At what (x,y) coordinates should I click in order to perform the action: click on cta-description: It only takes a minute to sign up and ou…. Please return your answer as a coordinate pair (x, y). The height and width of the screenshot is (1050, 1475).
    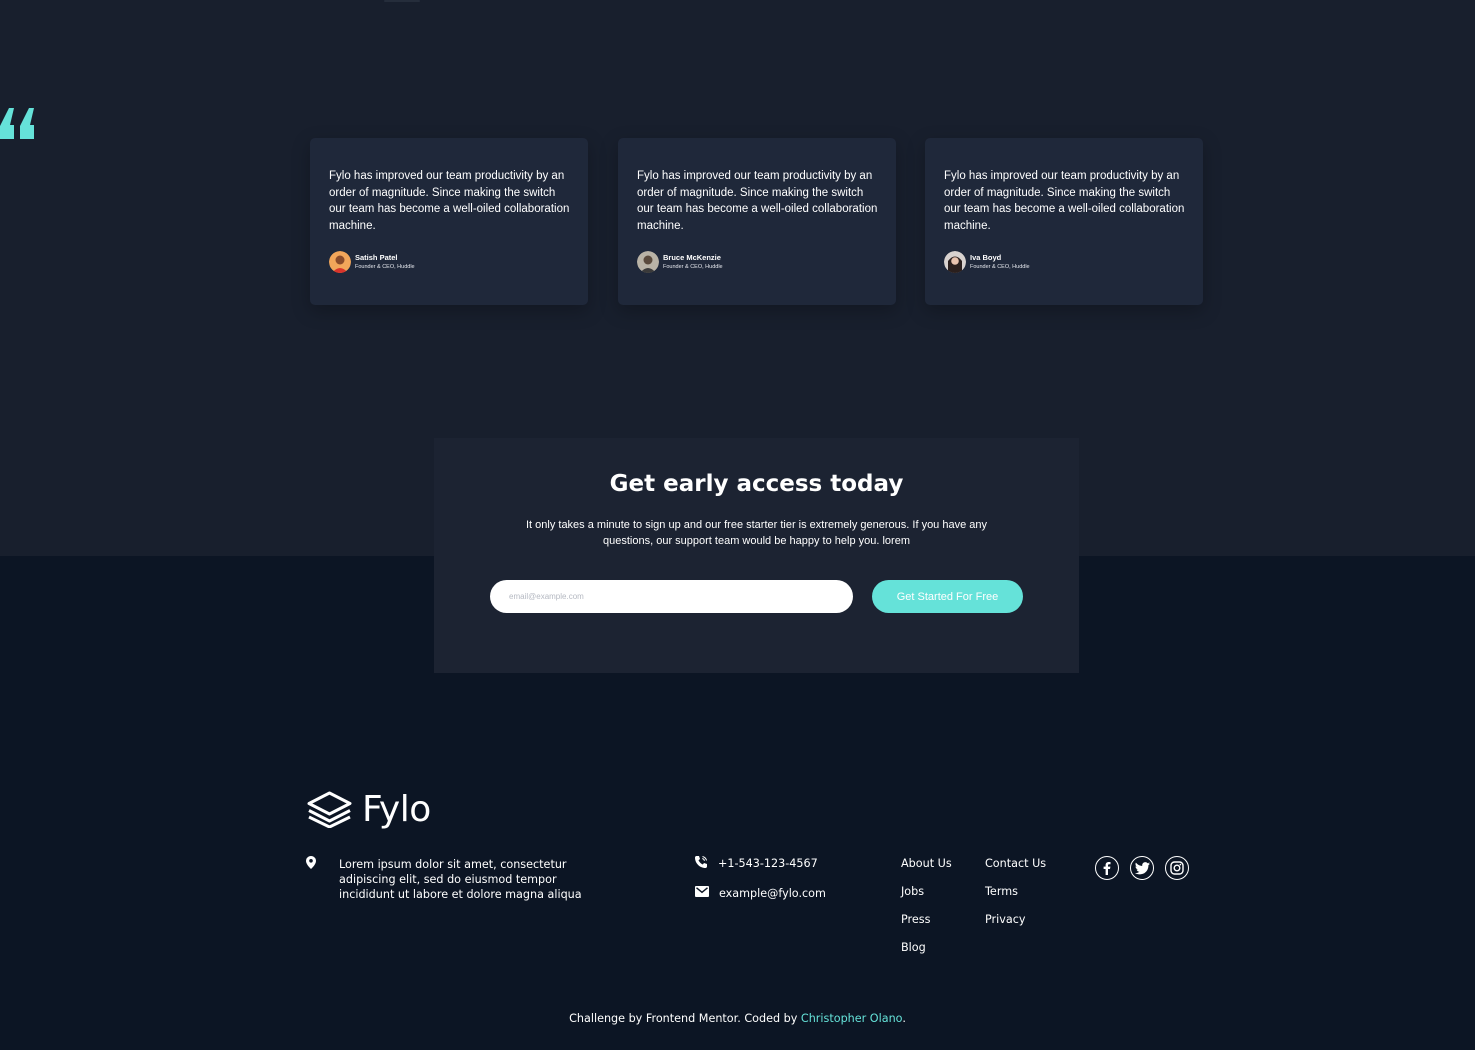
    Looking at the image, I should click on (756, 533).